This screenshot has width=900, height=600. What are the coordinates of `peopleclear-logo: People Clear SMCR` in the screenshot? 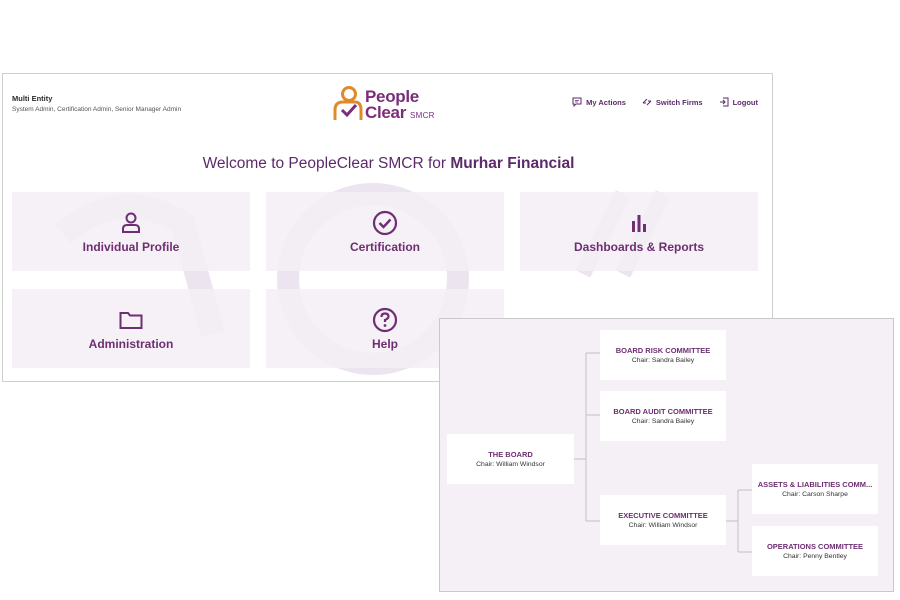 It's located at (391, 103).